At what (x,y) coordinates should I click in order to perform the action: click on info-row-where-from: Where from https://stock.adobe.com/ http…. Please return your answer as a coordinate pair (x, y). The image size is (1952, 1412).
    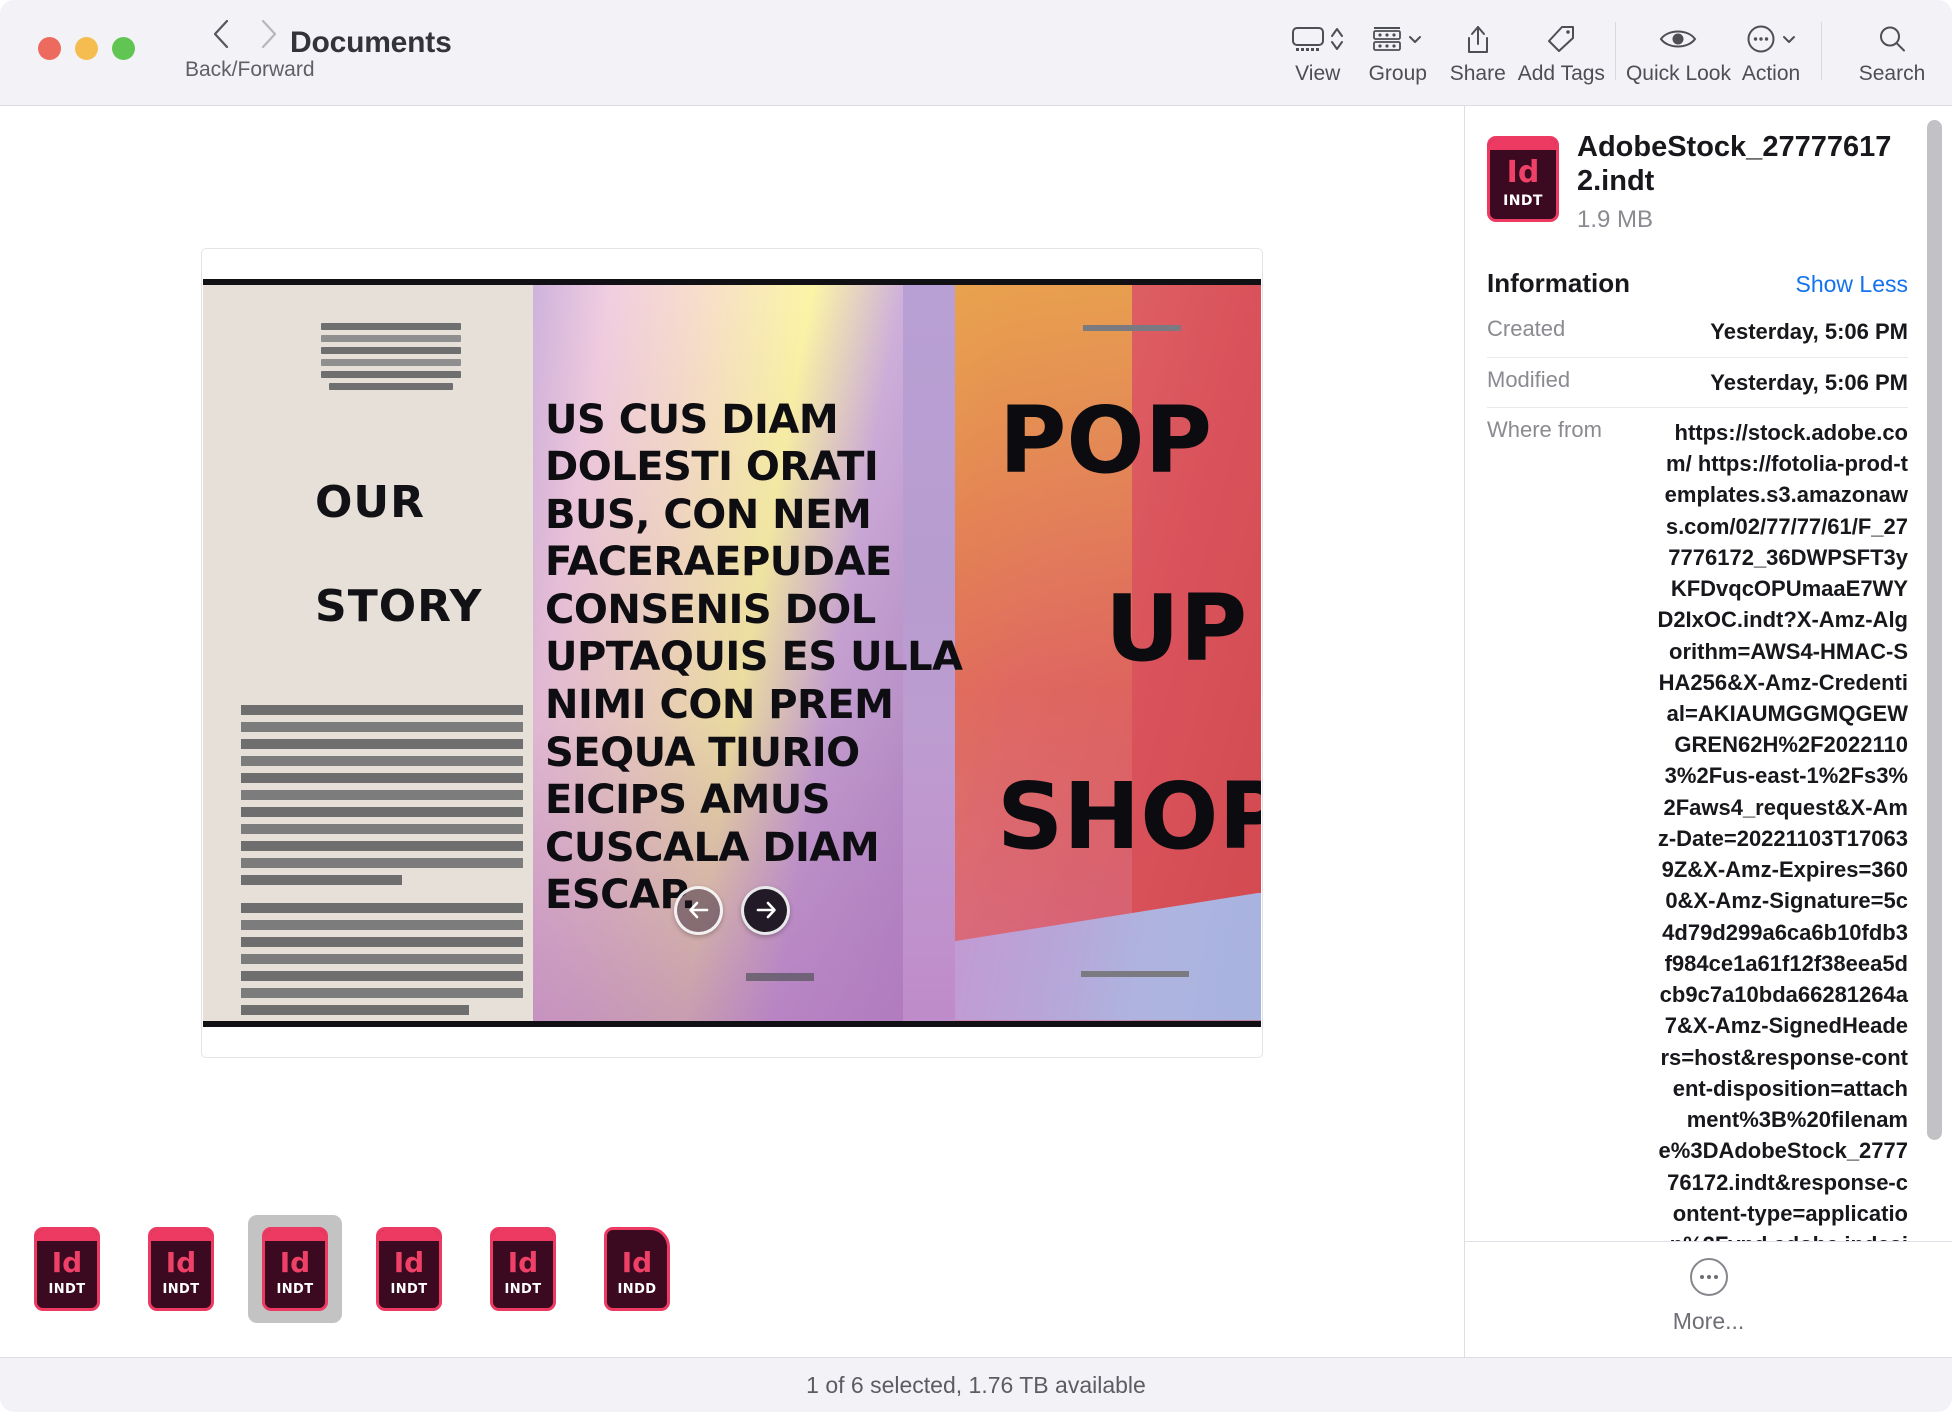
    Looking at the image, I should click on (1697, 823).